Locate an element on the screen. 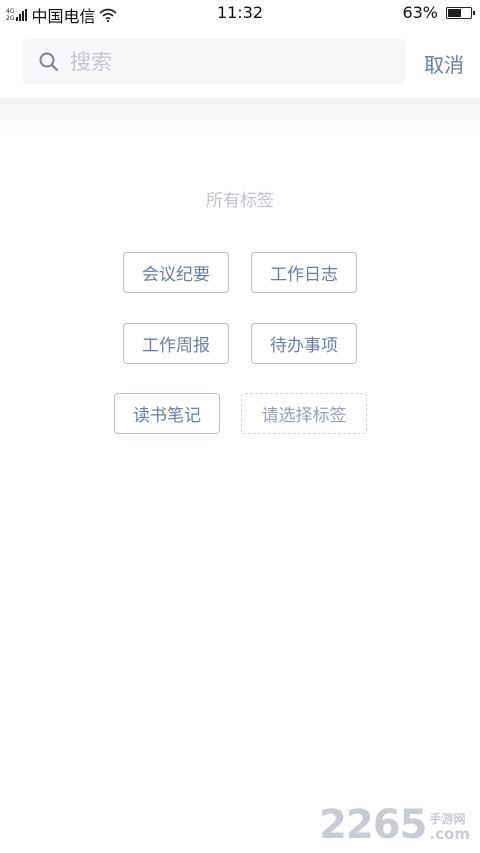  search-input is located at coordinates (220, 61).